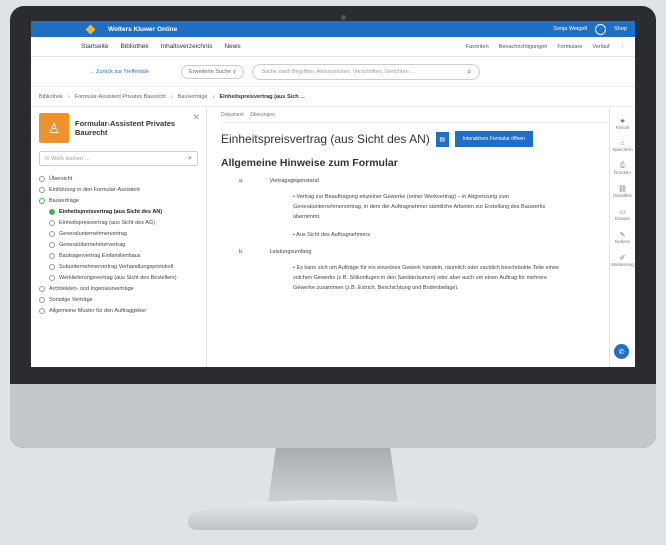 This screenshot has width=666, height=545. Describe the element at coordinates (477, 47) in the screenshot. I see `nav-favoriten: Favoriten` at that location.